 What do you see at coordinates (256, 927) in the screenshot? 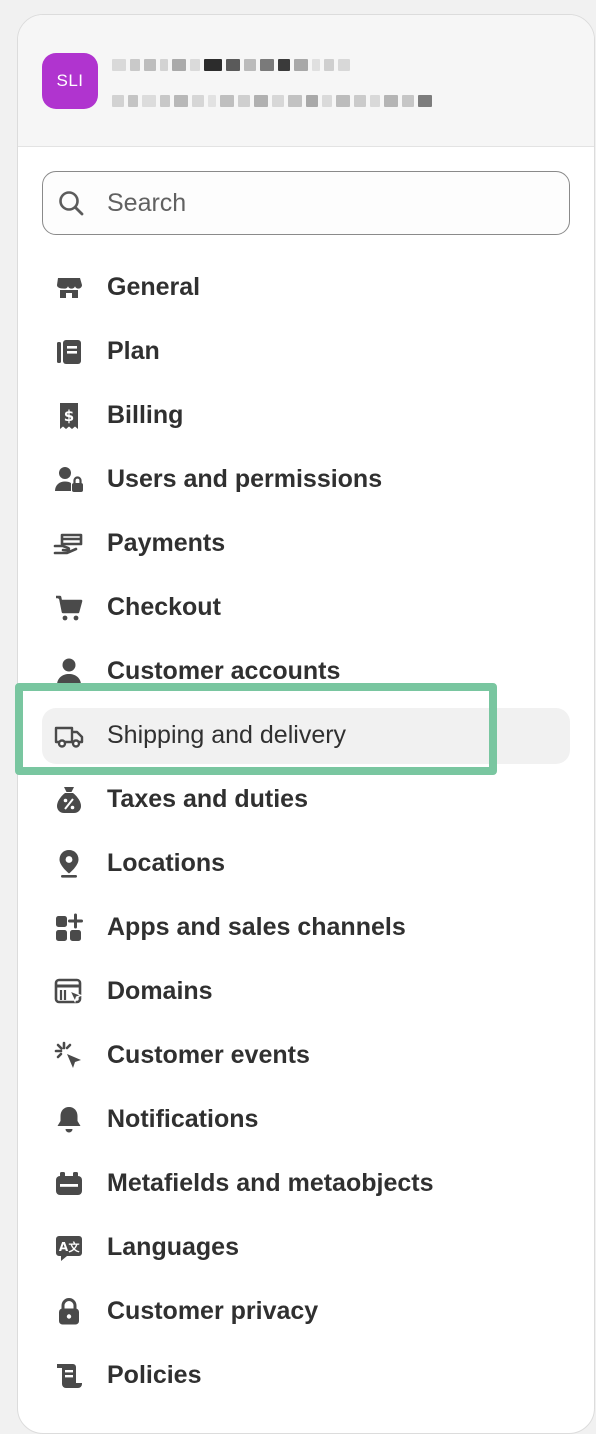
I see `nav-item-label: Apps and sales channels` at bounding box center [256, 927].